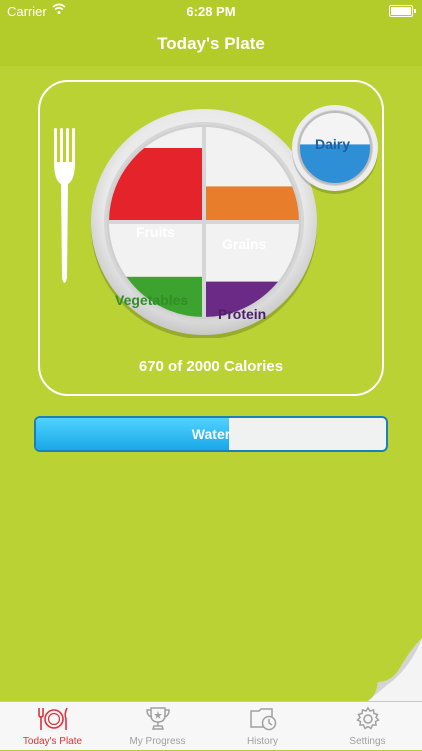 Image resolution: width=422 pixels, height=751 pixels. I want to click on tab-label: Settings, so click(367, 741).